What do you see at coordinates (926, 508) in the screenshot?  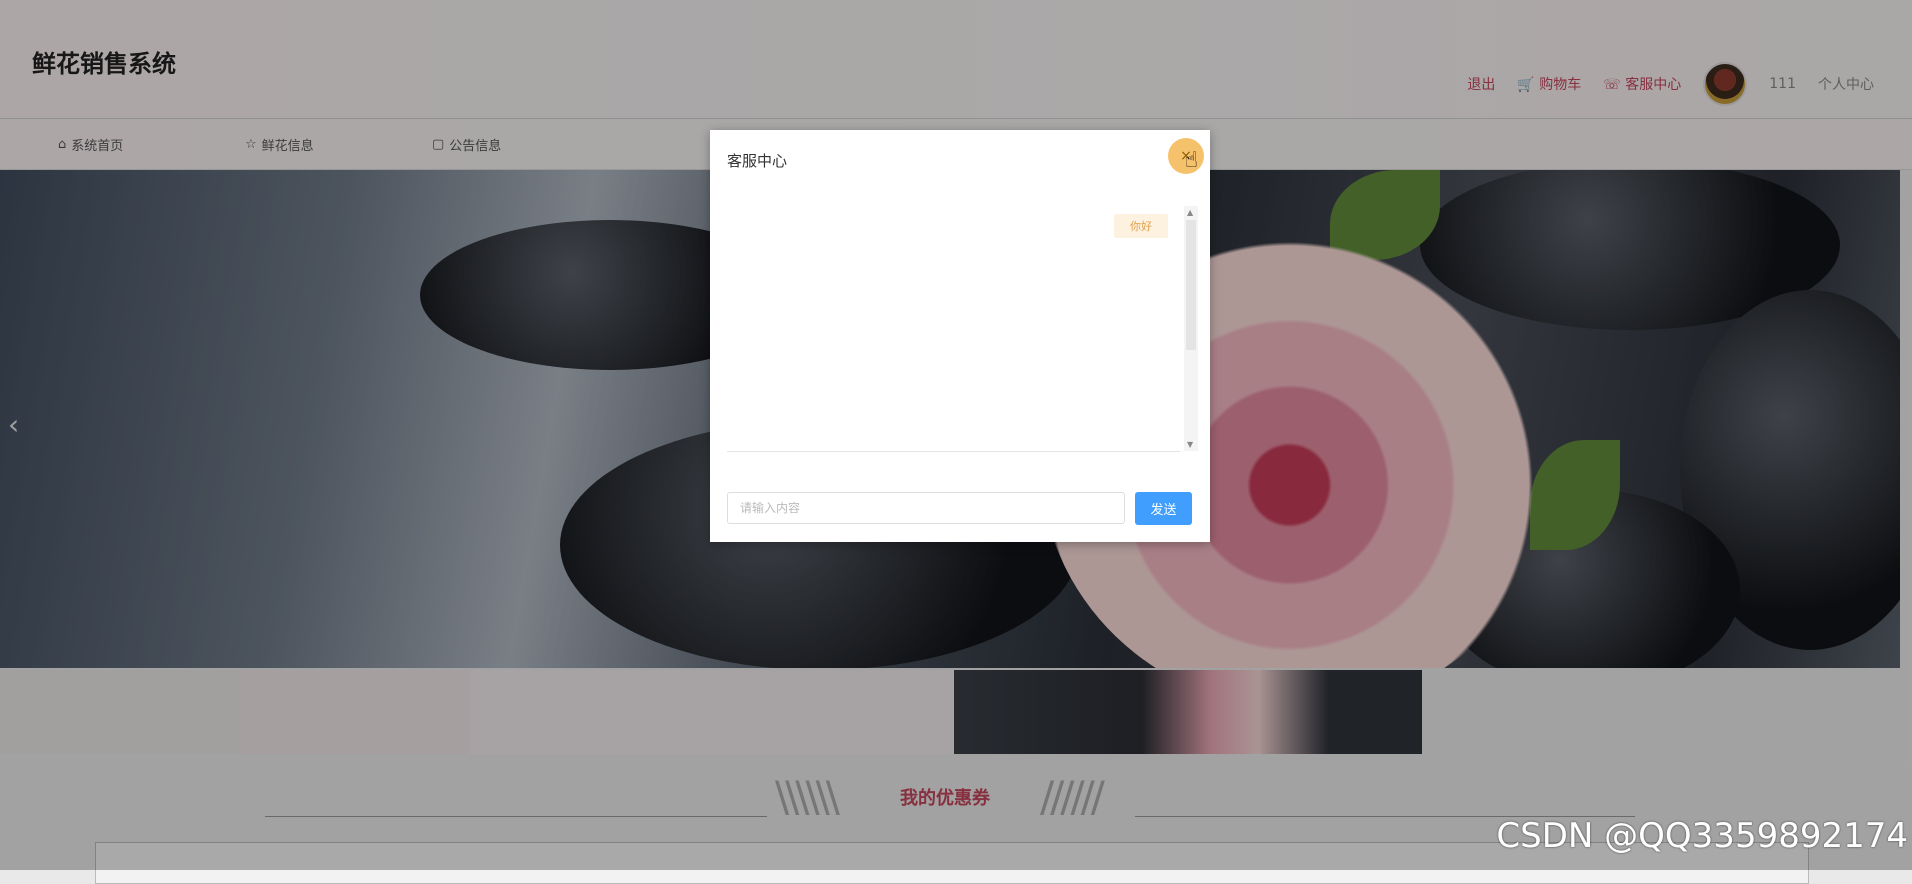 I see `message-input` at bounding box center [926, 508].